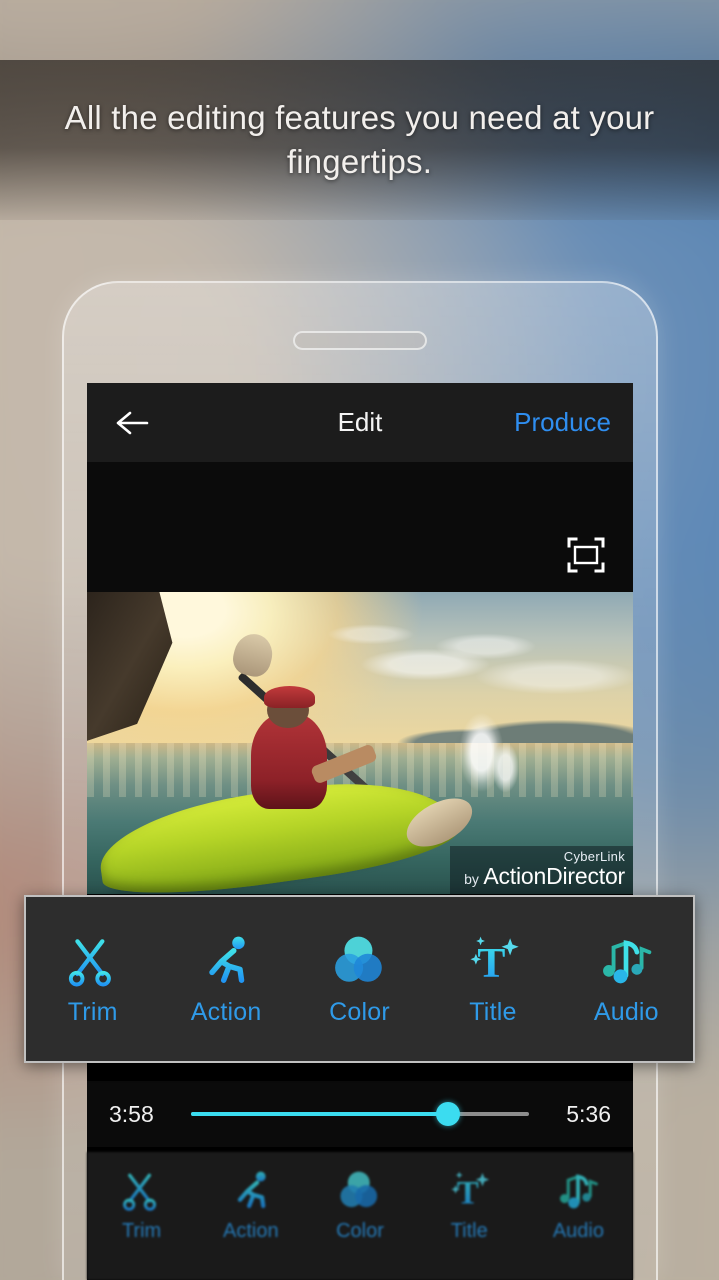 This screenshot has width=719, height=1280. I want to click on preview-area-top, so click(360, 527).